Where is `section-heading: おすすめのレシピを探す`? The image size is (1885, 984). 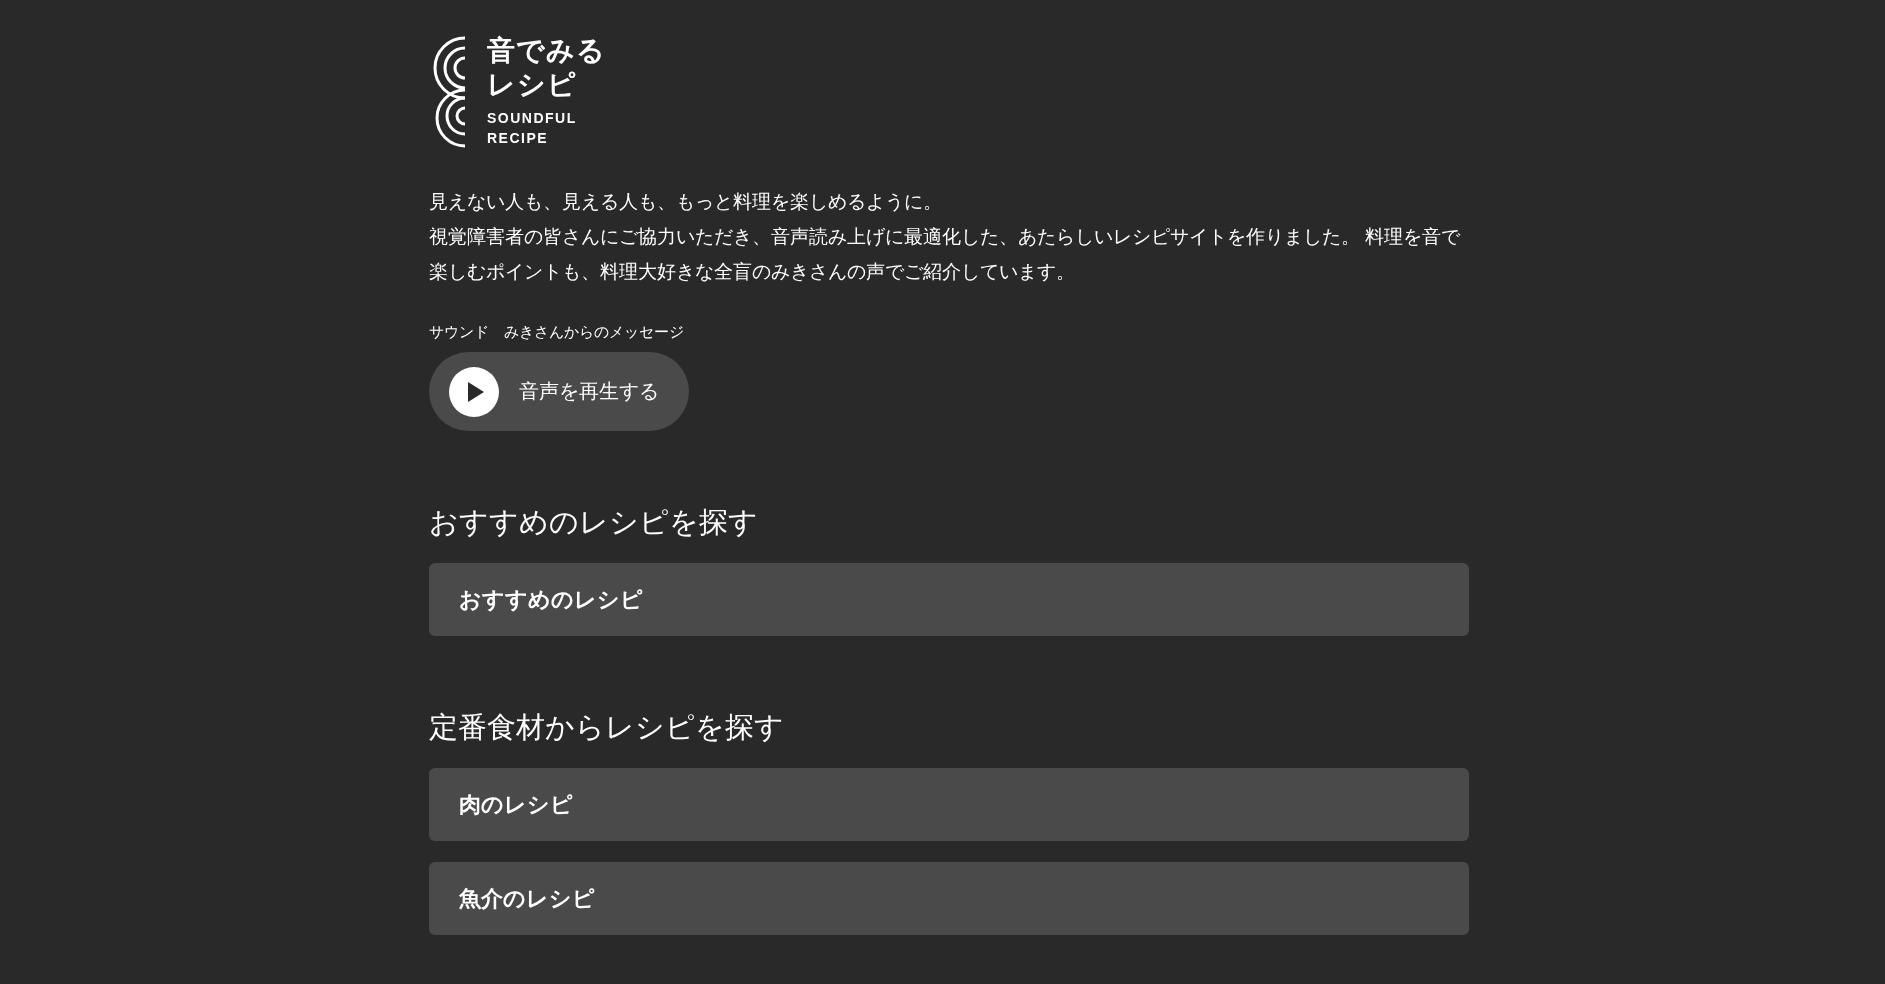 section-heading: おすすめのレシピを探す is located at coordinates (594, 522).